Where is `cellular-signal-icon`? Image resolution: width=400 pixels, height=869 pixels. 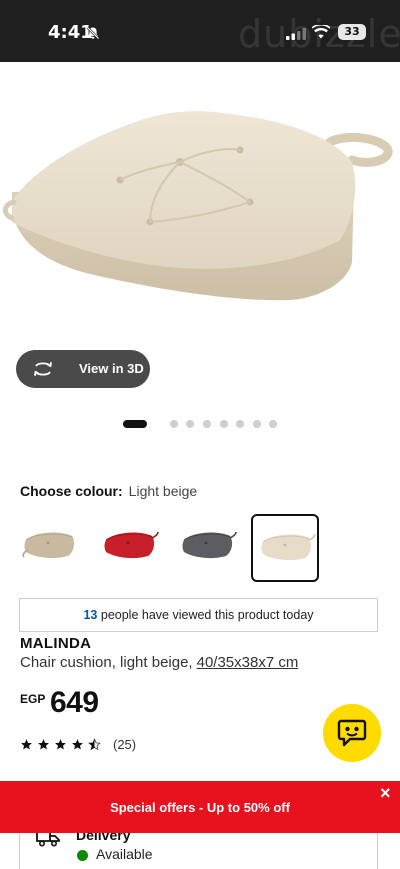
cellular-signal-icon is located at coordinates (296, 34).